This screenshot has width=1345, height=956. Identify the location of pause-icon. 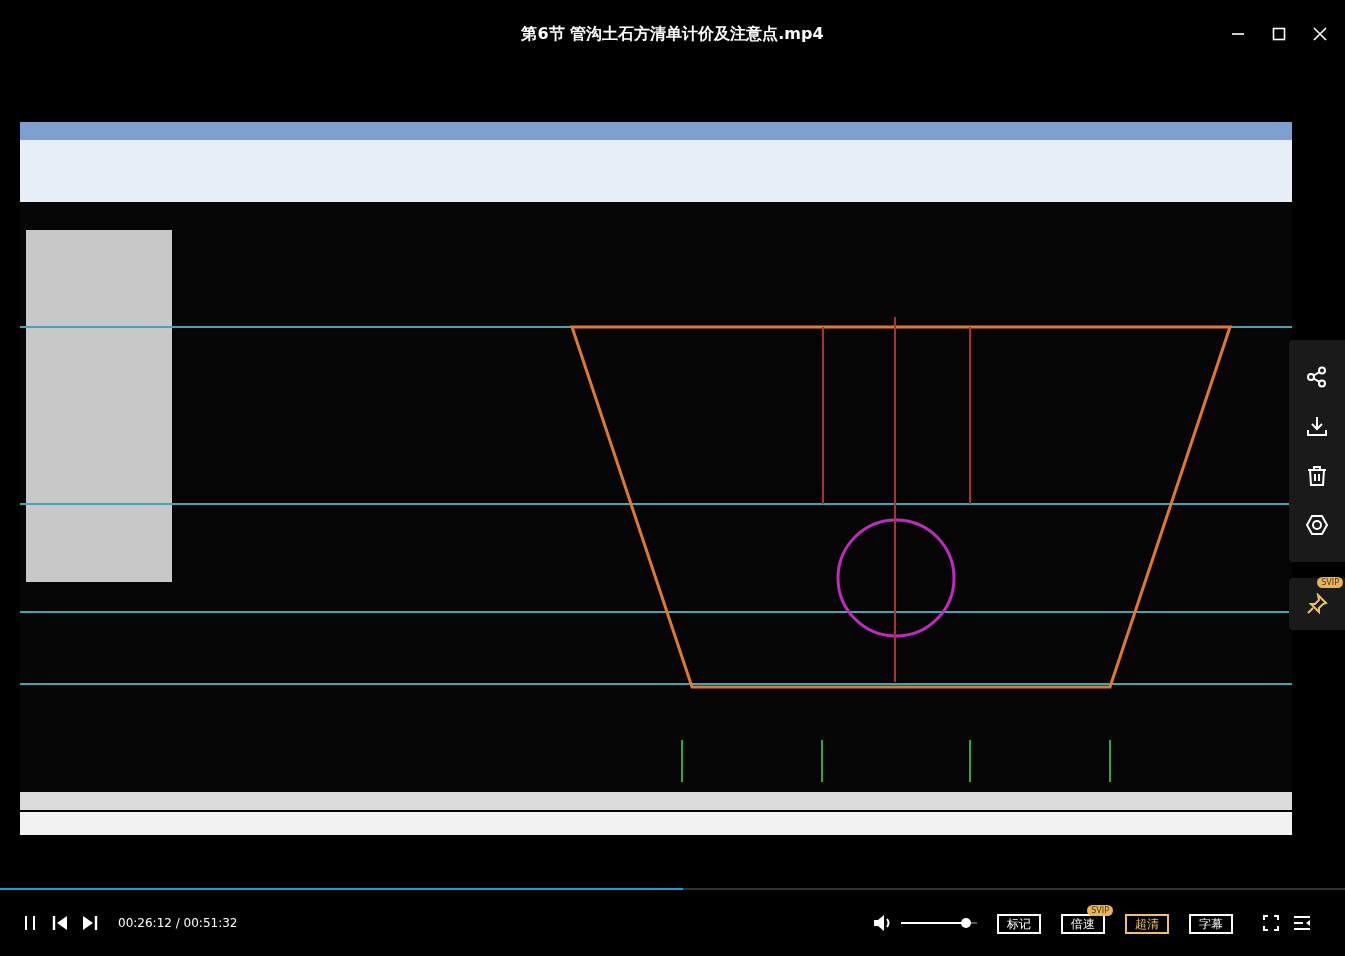
(30, 923).